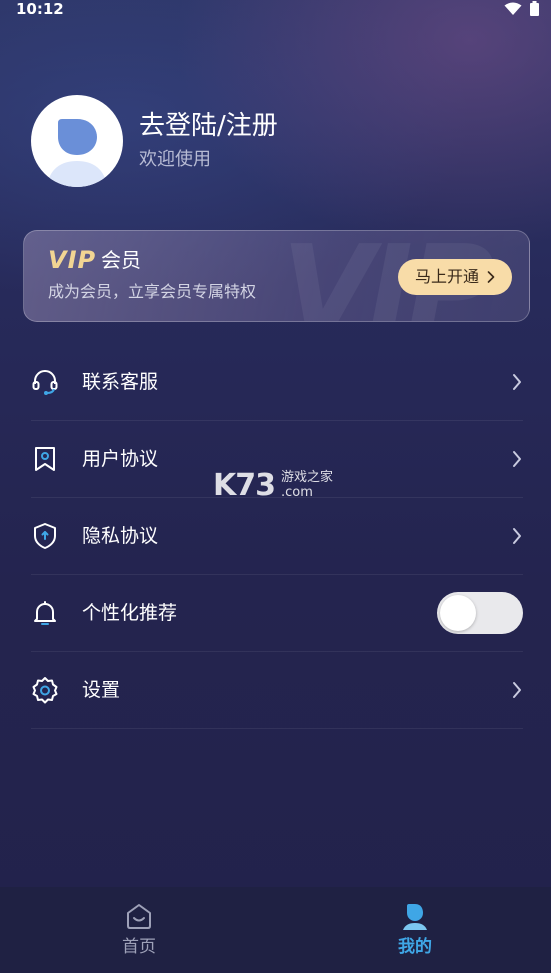 This screenshot has height=973, width=551. I want to click on welcome-text: 欢迎使用, so click(175, 159).